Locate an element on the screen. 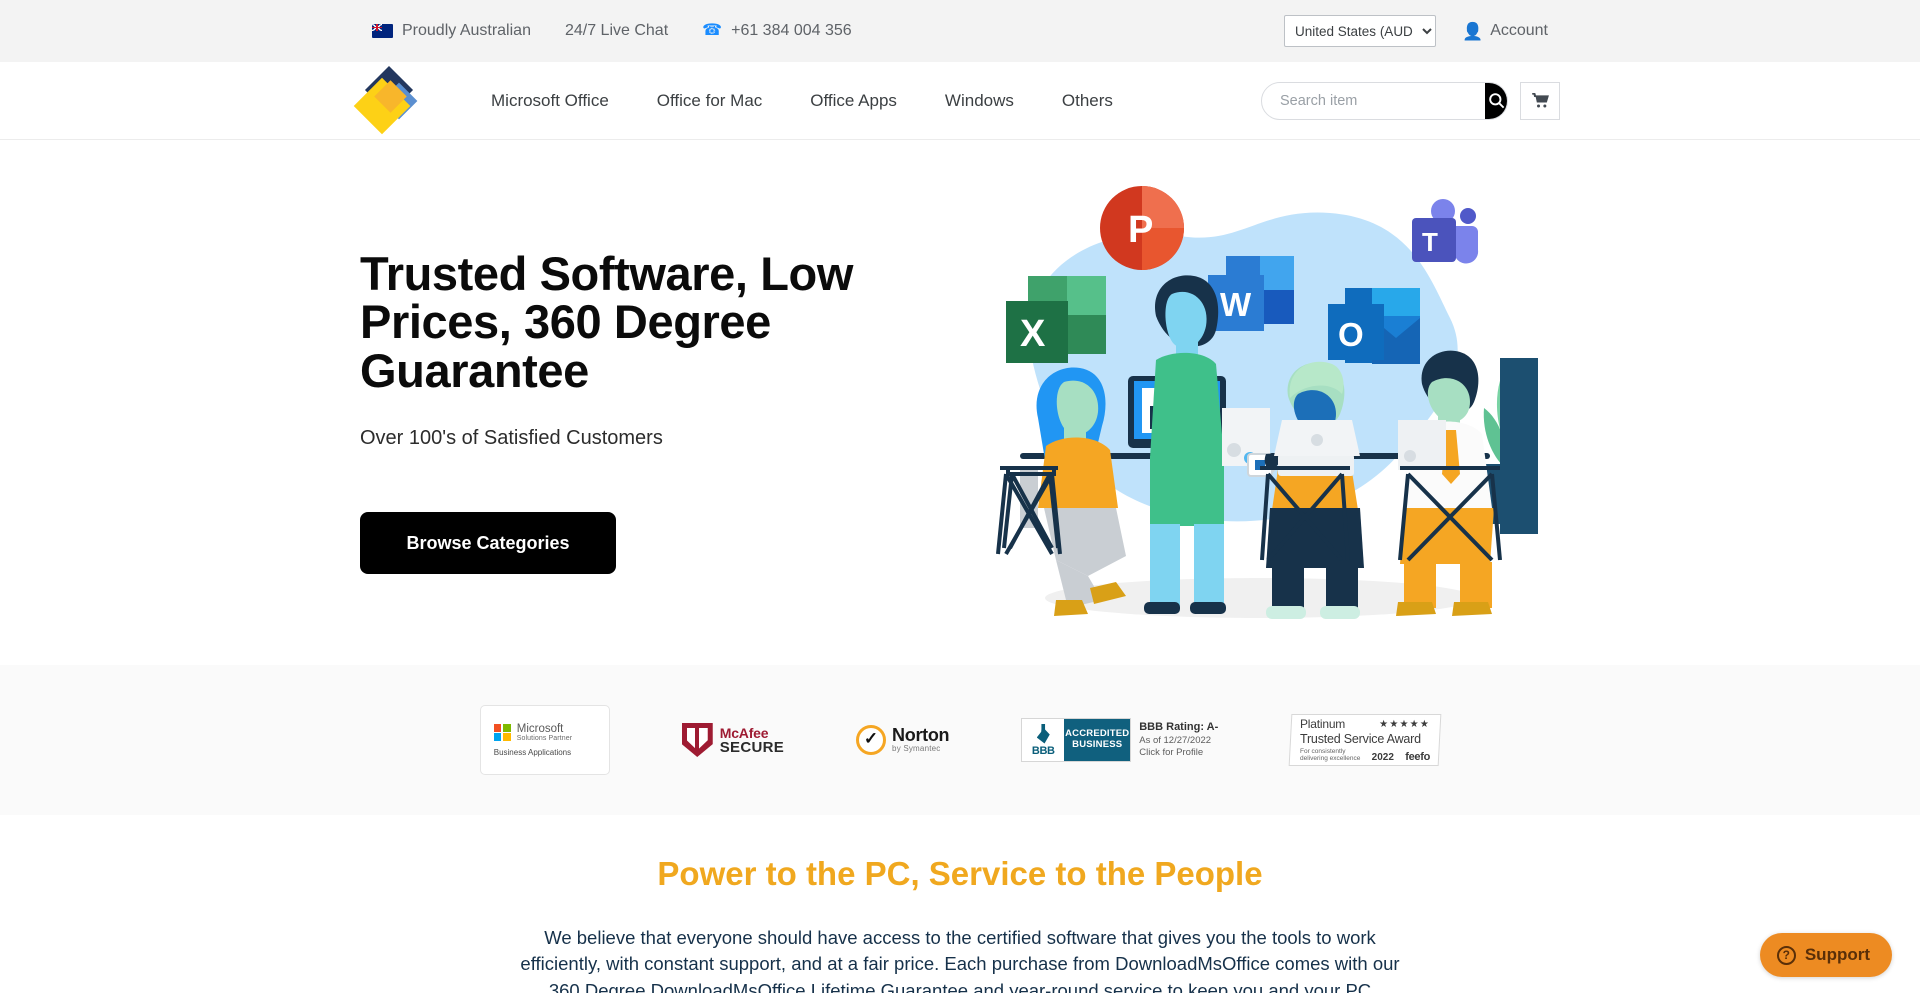 The width and height of the screenshot is (1920, 993). topbar-right-group: United States (AUD $) 👤 Account is located at coordinates (1416, 31).